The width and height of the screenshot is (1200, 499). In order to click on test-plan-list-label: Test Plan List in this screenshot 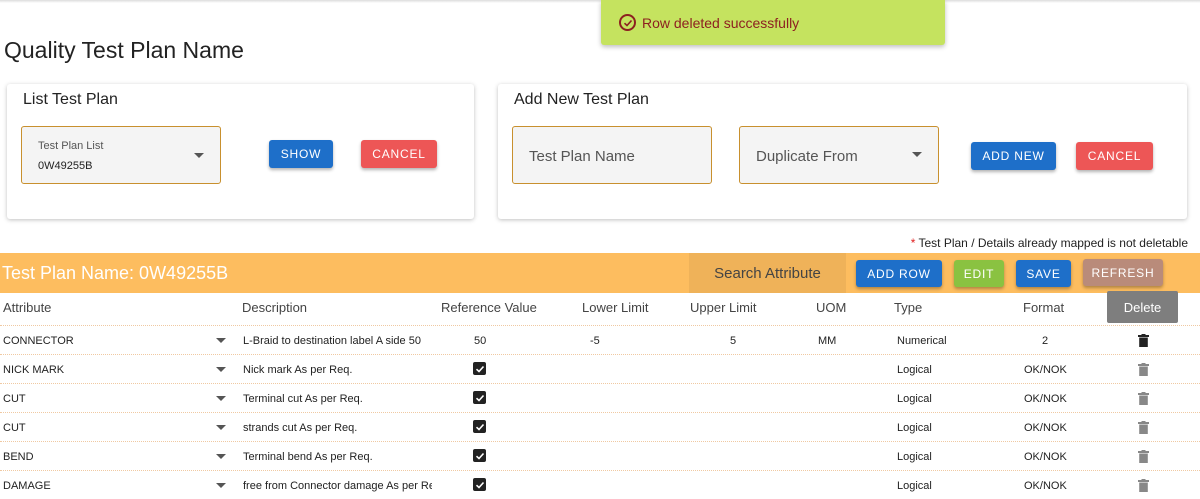, I will do `click(71, 146)`.